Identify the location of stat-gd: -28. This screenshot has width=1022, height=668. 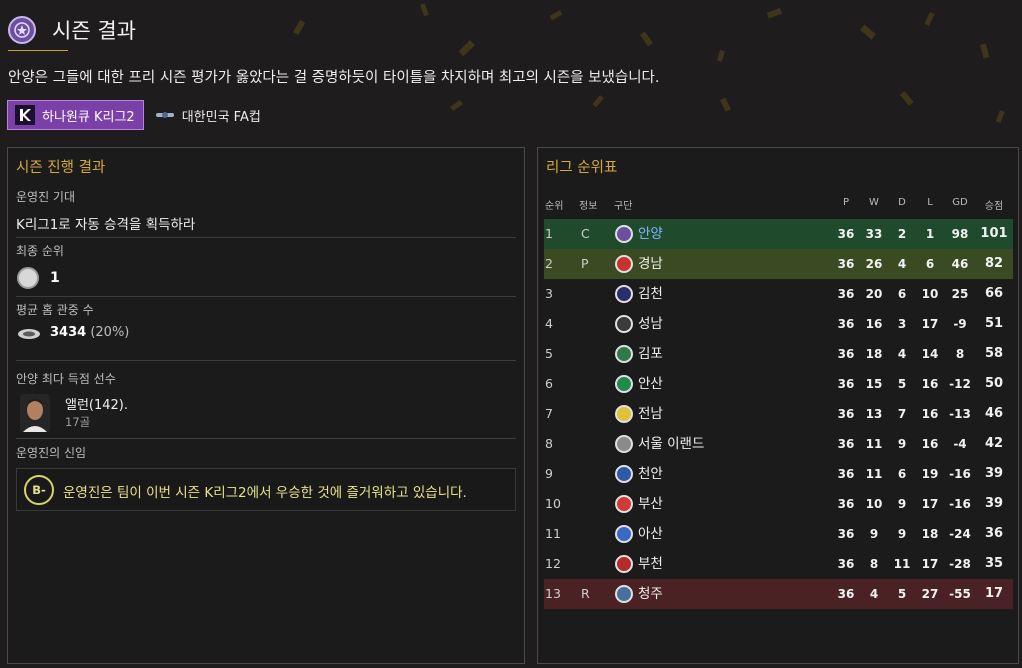
(960, 564).